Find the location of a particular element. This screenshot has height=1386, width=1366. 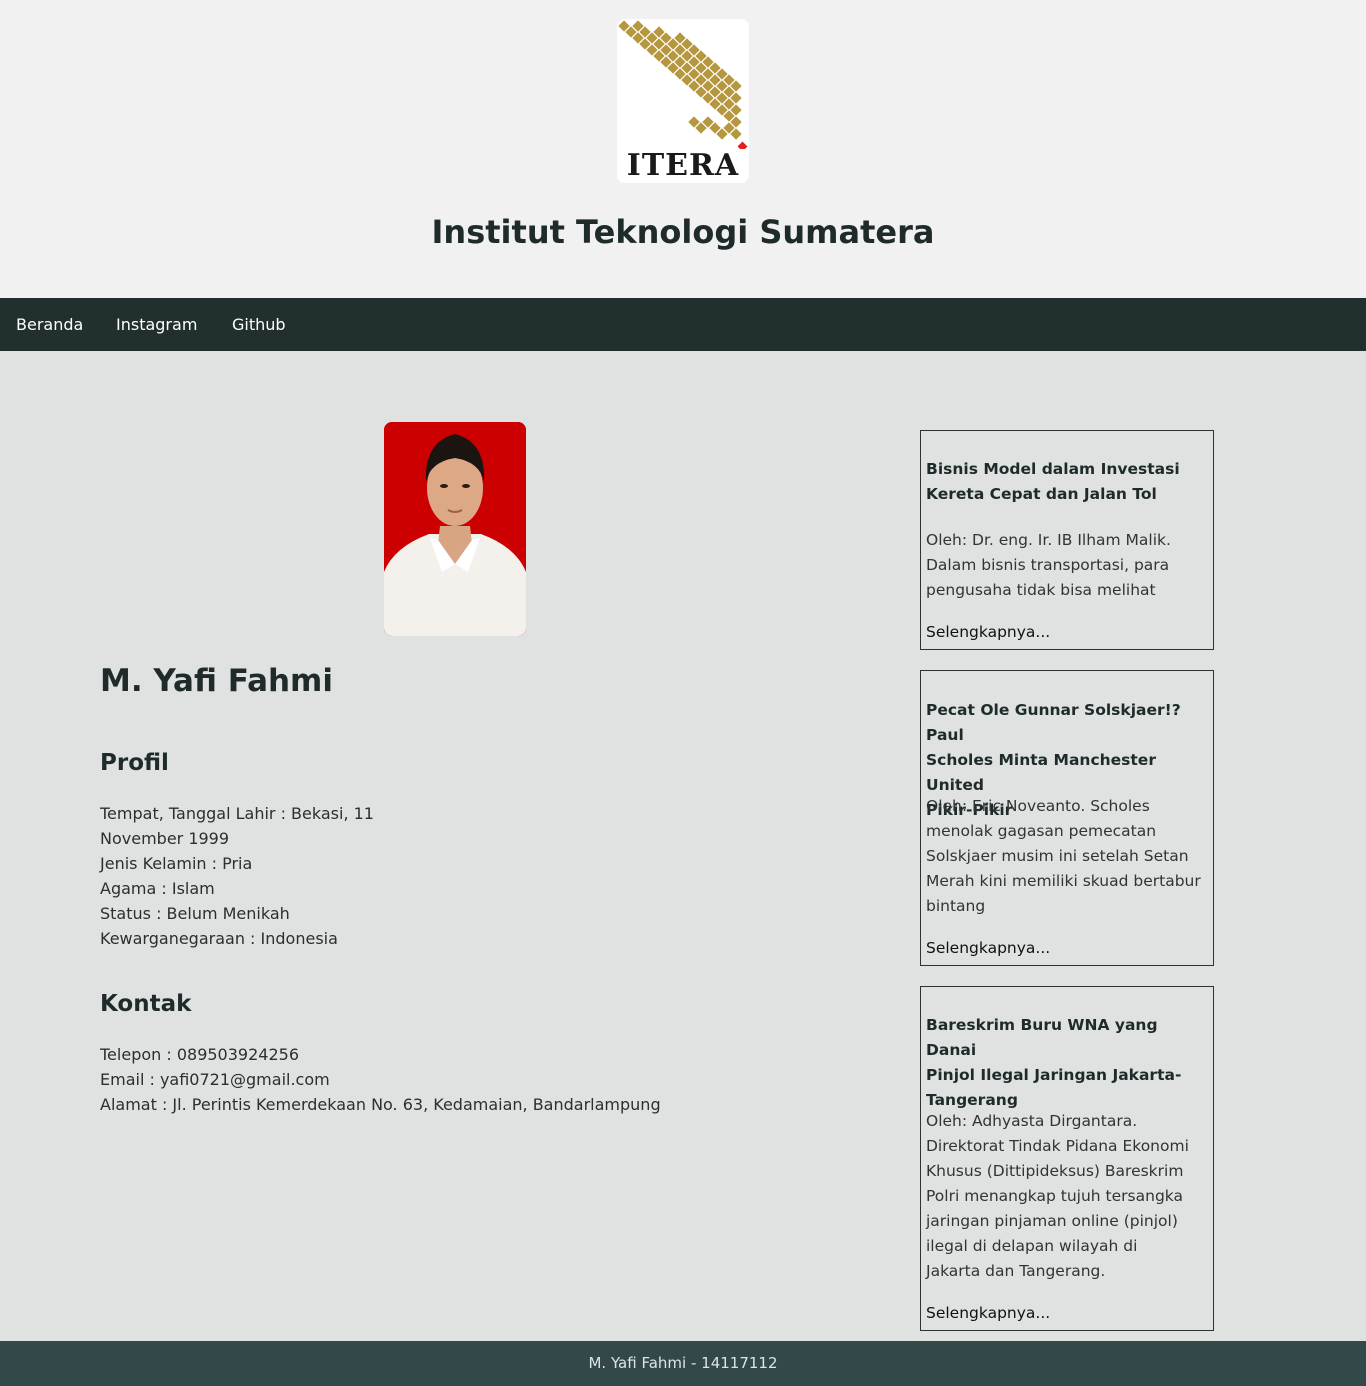

logo-wordmark: ITERA is located at coordinates (683, 165).